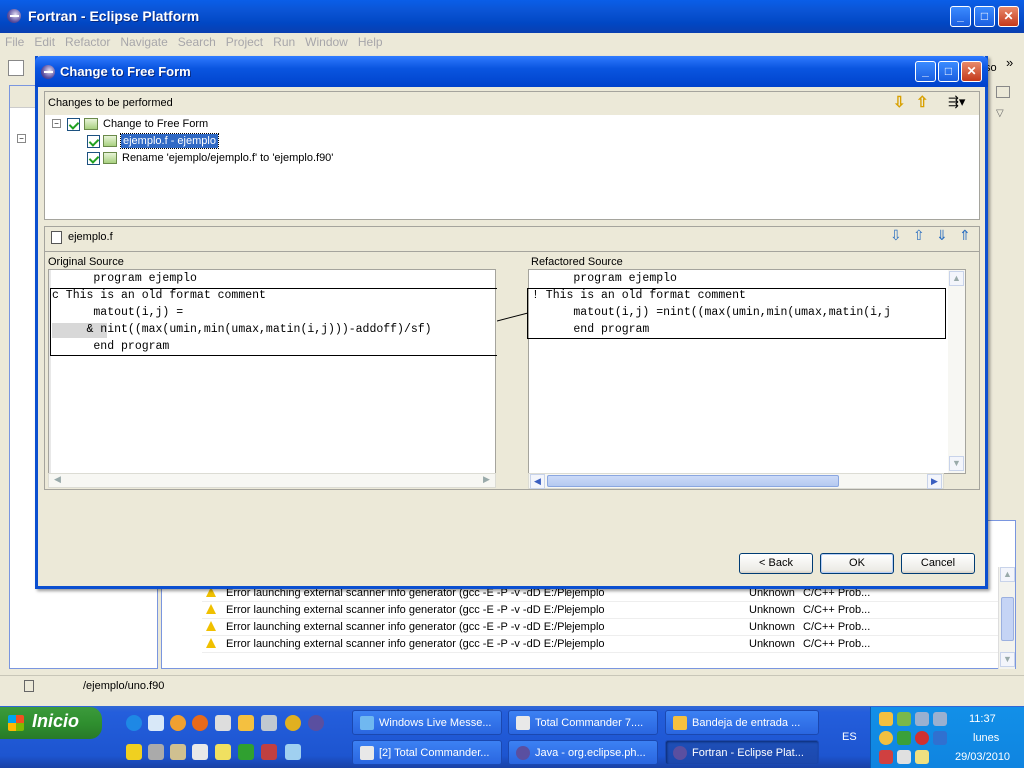 The image size is (1024, 768). What do you see at coordinates (511, 71) in the screenshot?
I see `dialog-title-bar: Change to Free Form _ □ ✕` at bounding box center [511, 71].